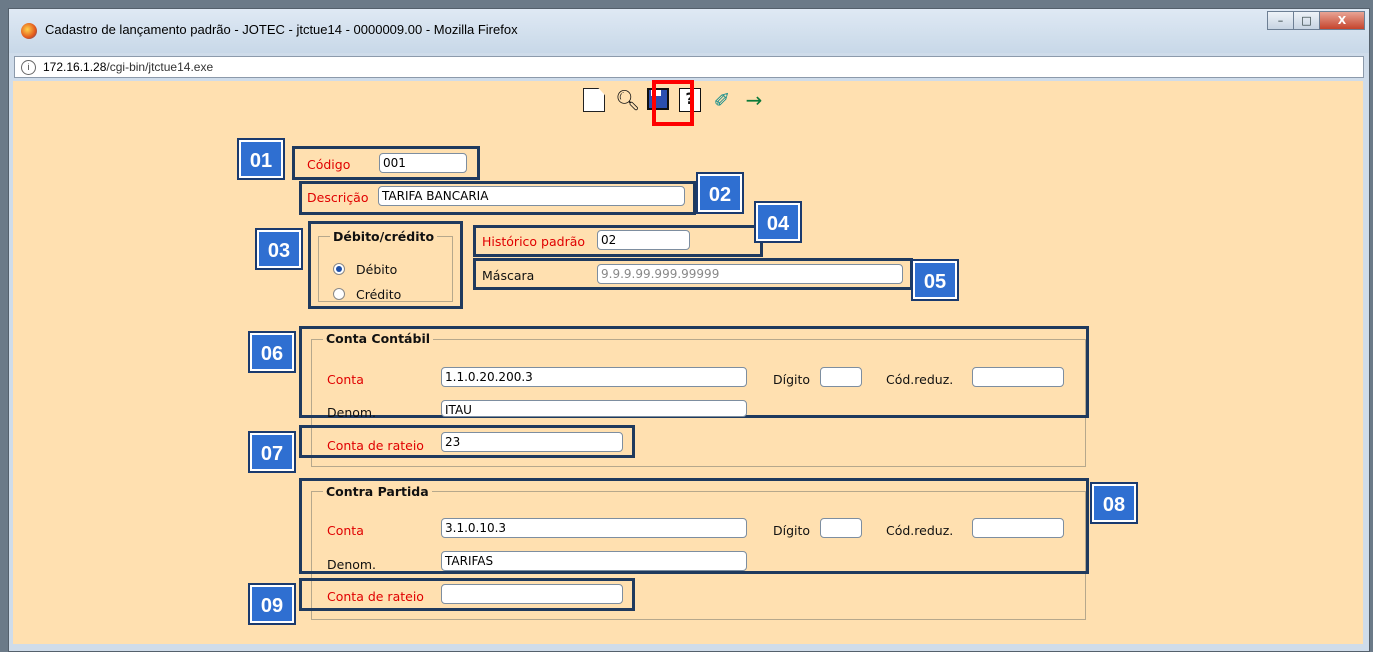  I want to click on radio-credito, so click(339, 294).